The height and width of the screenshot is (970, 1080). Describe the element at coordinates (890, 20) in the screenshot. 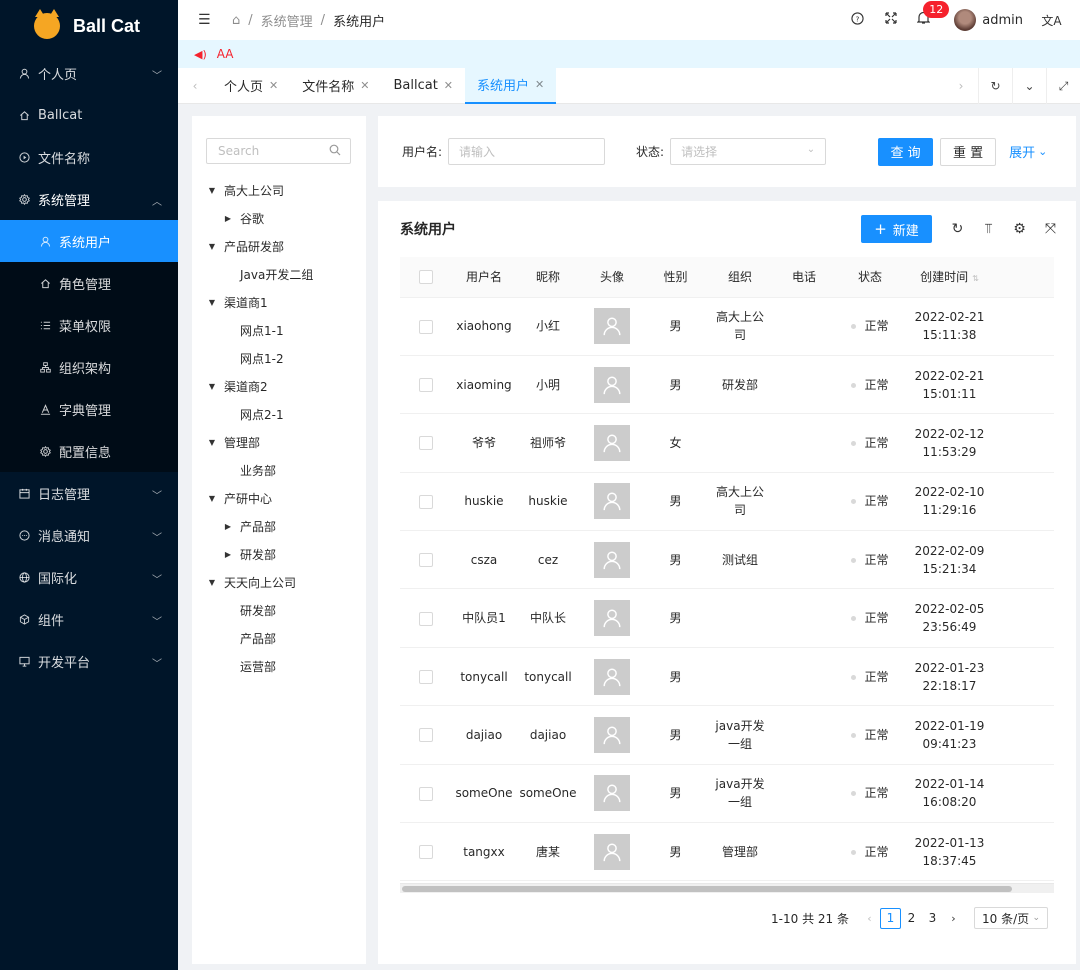

I see `fullscreen-icon` at that location.